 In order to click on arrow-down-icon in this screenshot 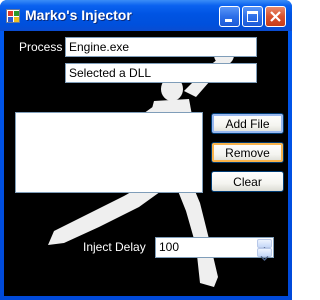, I will do `click(264, 258)`.